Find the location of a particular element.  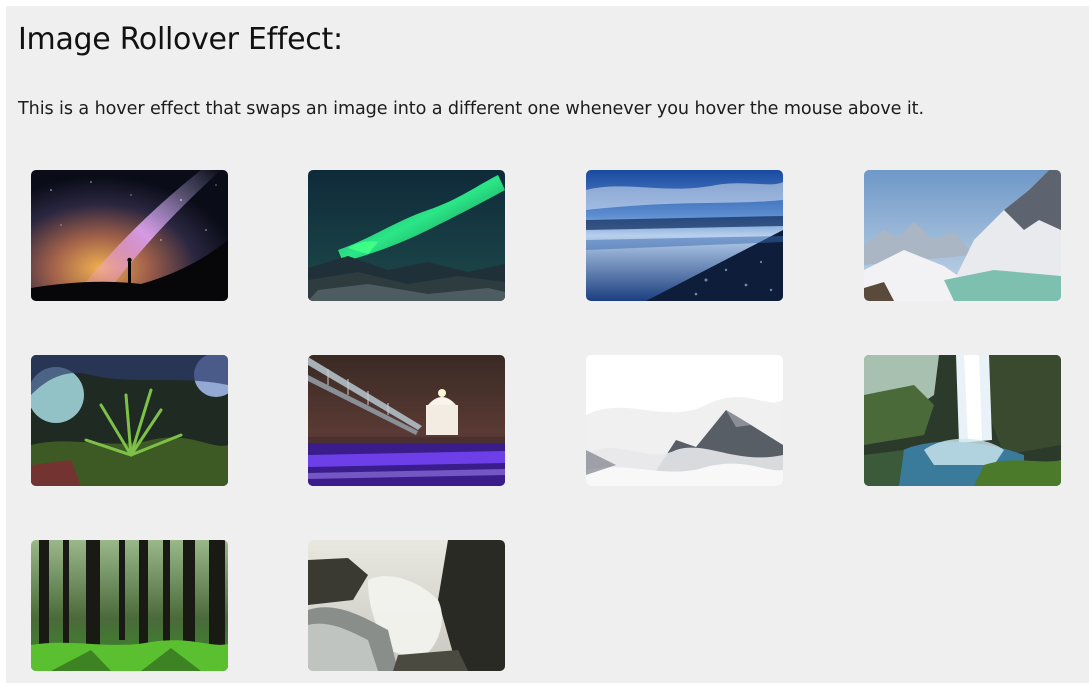

gallery-image-canyon-mist is located at coordinates (406, 605).